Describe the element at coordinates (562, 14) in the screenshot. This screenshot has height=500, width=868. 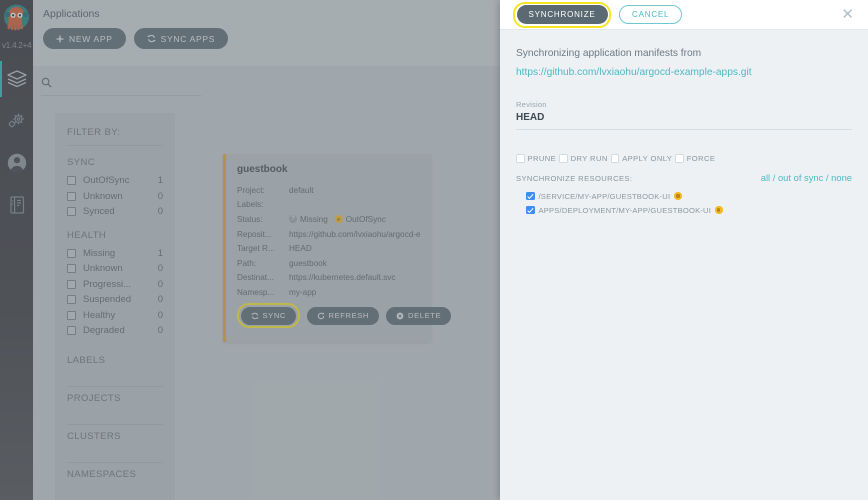
I see `synchronize-button: SYNCHRONIZE` at that location.